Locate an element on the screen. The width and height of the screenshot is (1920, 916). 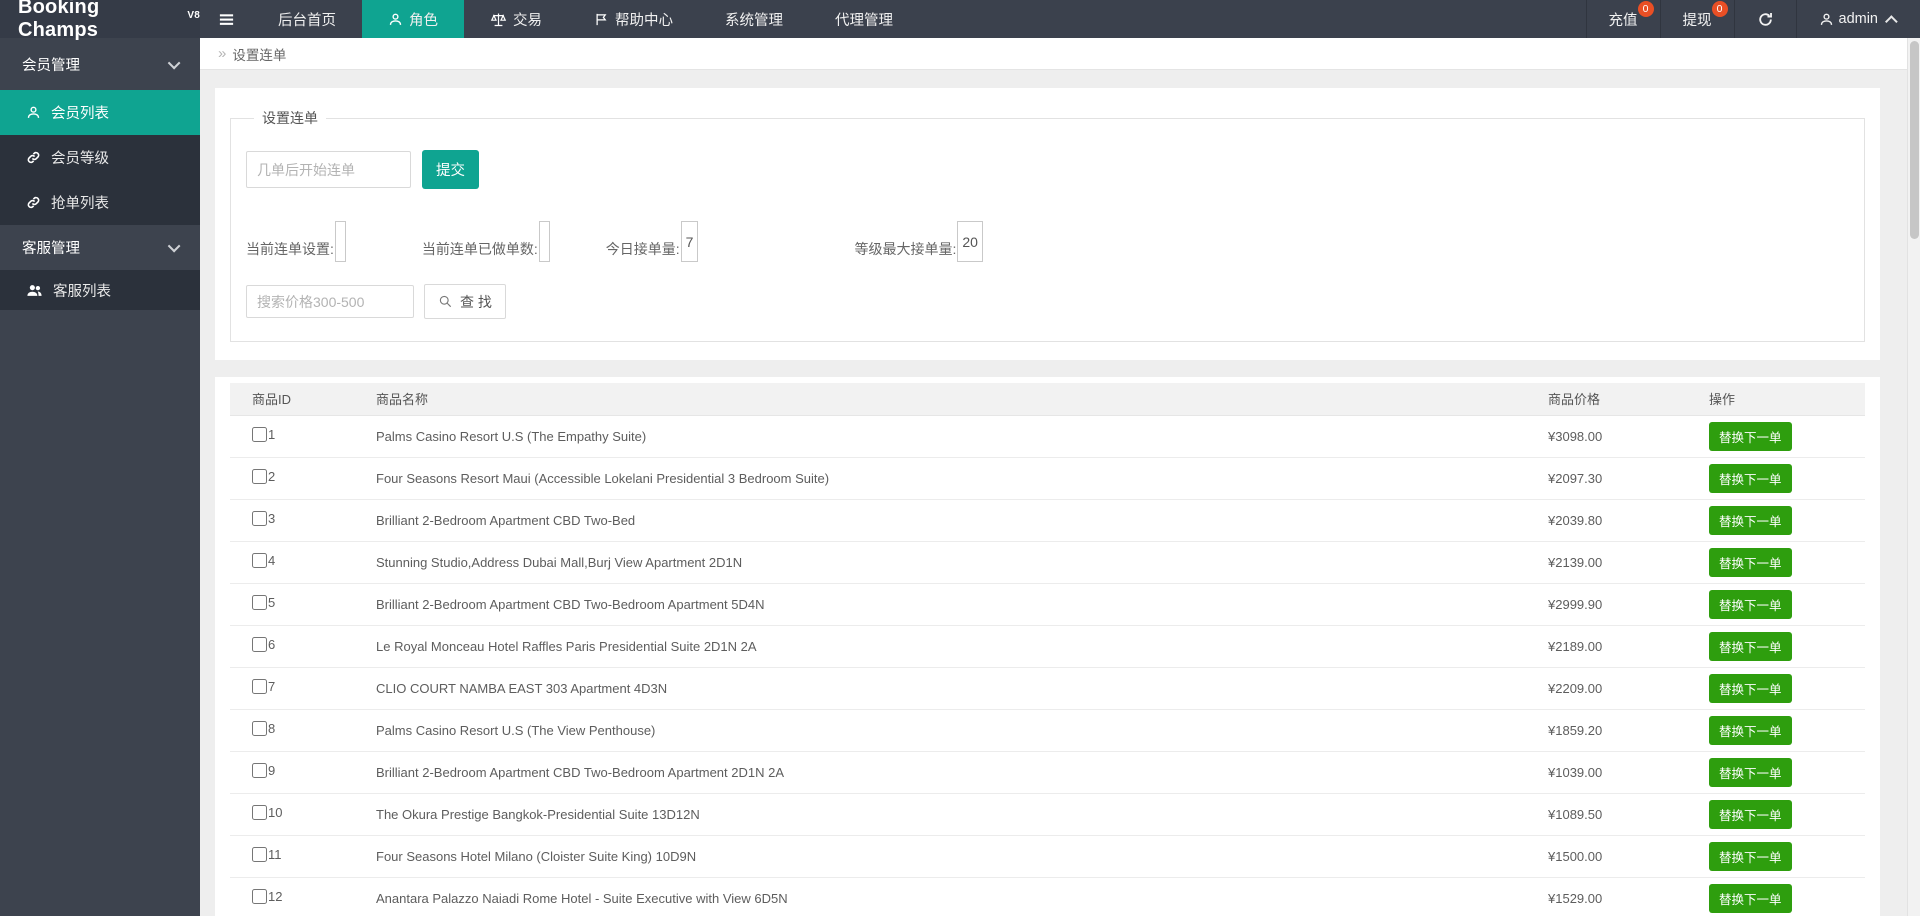
sidebar-submenu-service: 客服列表 is located at coordinates (100, 290).